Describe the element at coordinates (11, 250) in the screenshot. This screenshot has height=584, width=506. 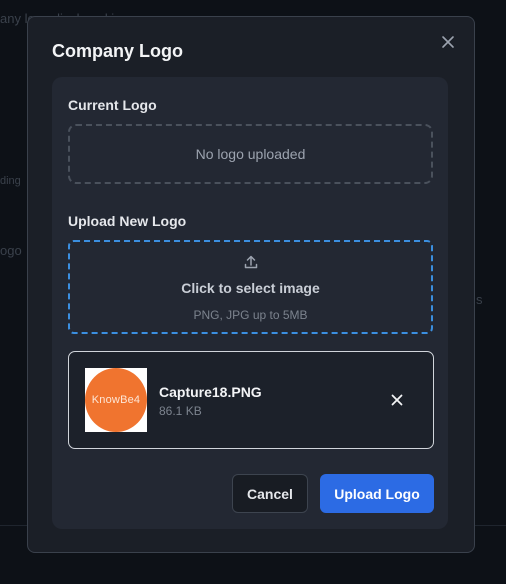
I see `background-text: ogo` at that location.